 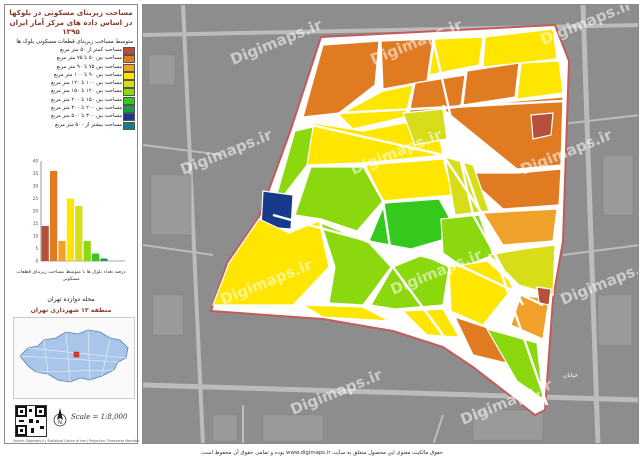 I want to click on legend-item: مساحت بین ۱۵۰ تا ۲۰۰ متر مربع, so click(x=73, y=100).